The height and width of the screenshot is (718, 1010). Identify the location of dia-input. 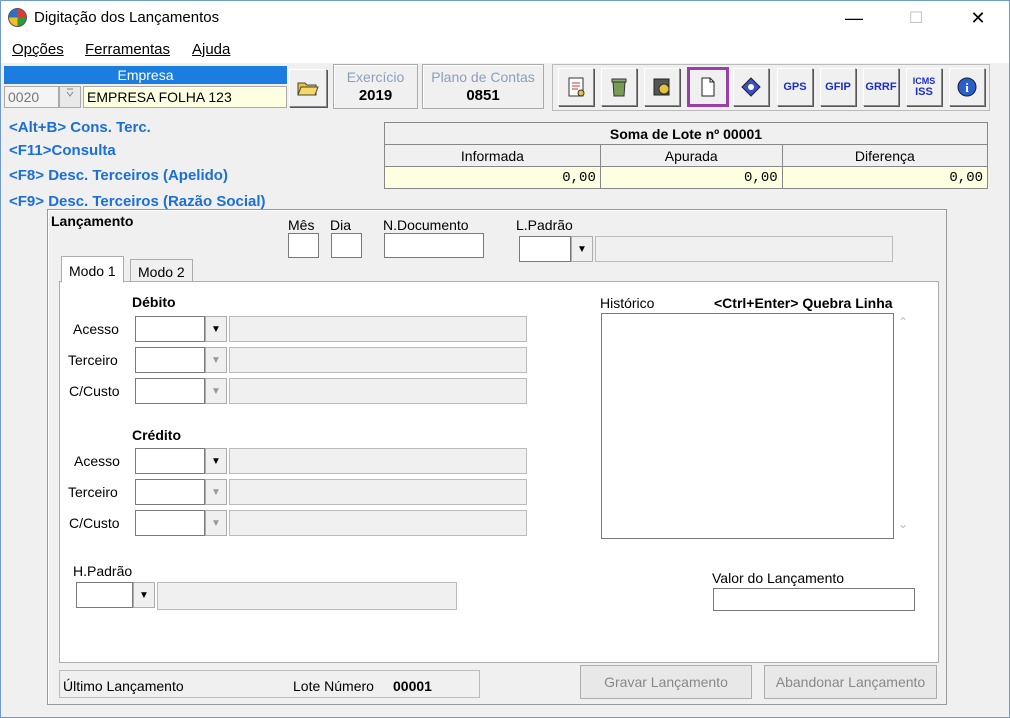
(346, 245).